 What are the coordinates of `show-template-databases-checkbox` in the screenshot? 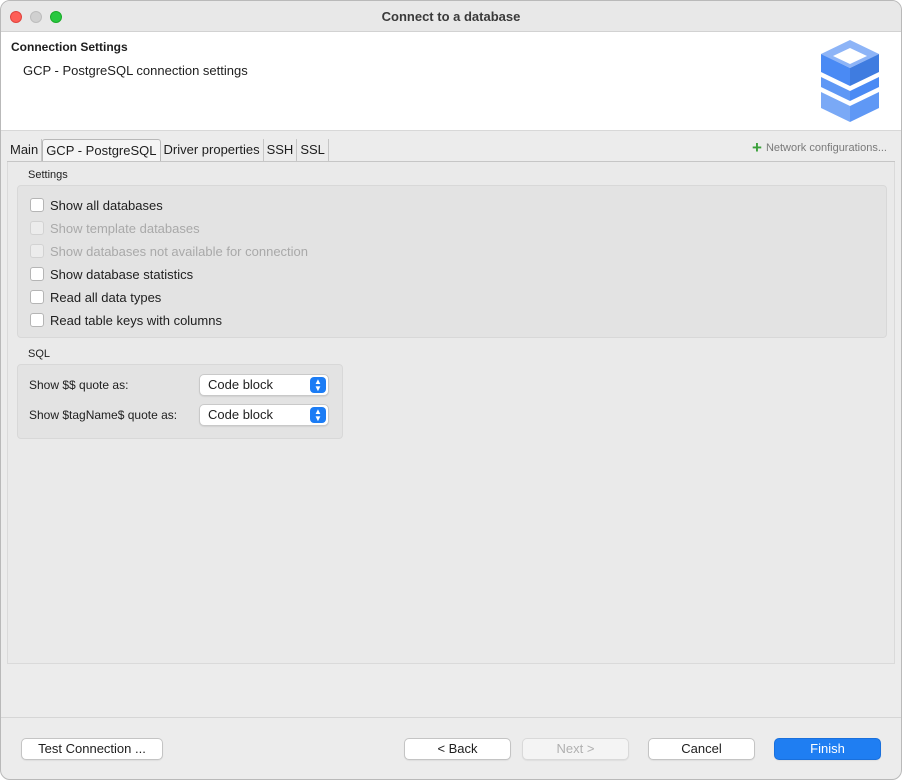 It's located at (37, 228).